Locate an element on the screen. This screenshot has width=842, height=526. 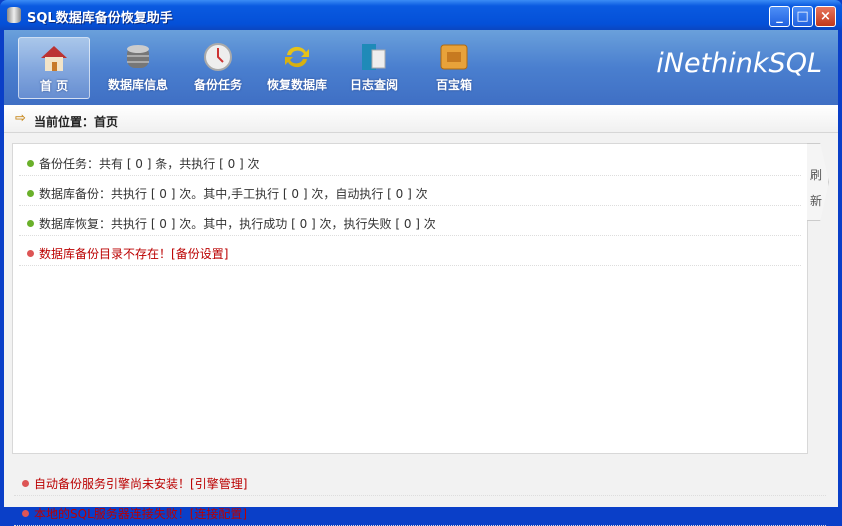
nav-label: 百宝箱 is located at coordinates (453, 85).